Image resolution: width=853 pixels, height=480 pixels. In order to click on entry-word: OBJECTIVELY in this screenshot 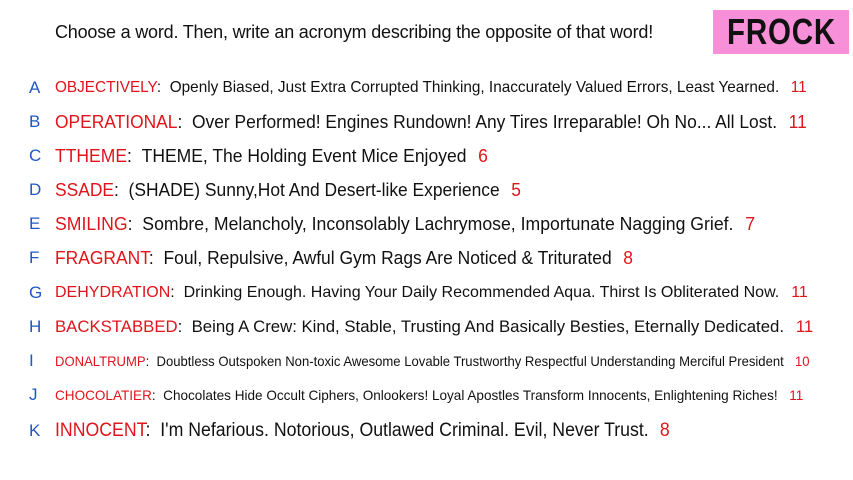, I will do `click(106, 87)`.